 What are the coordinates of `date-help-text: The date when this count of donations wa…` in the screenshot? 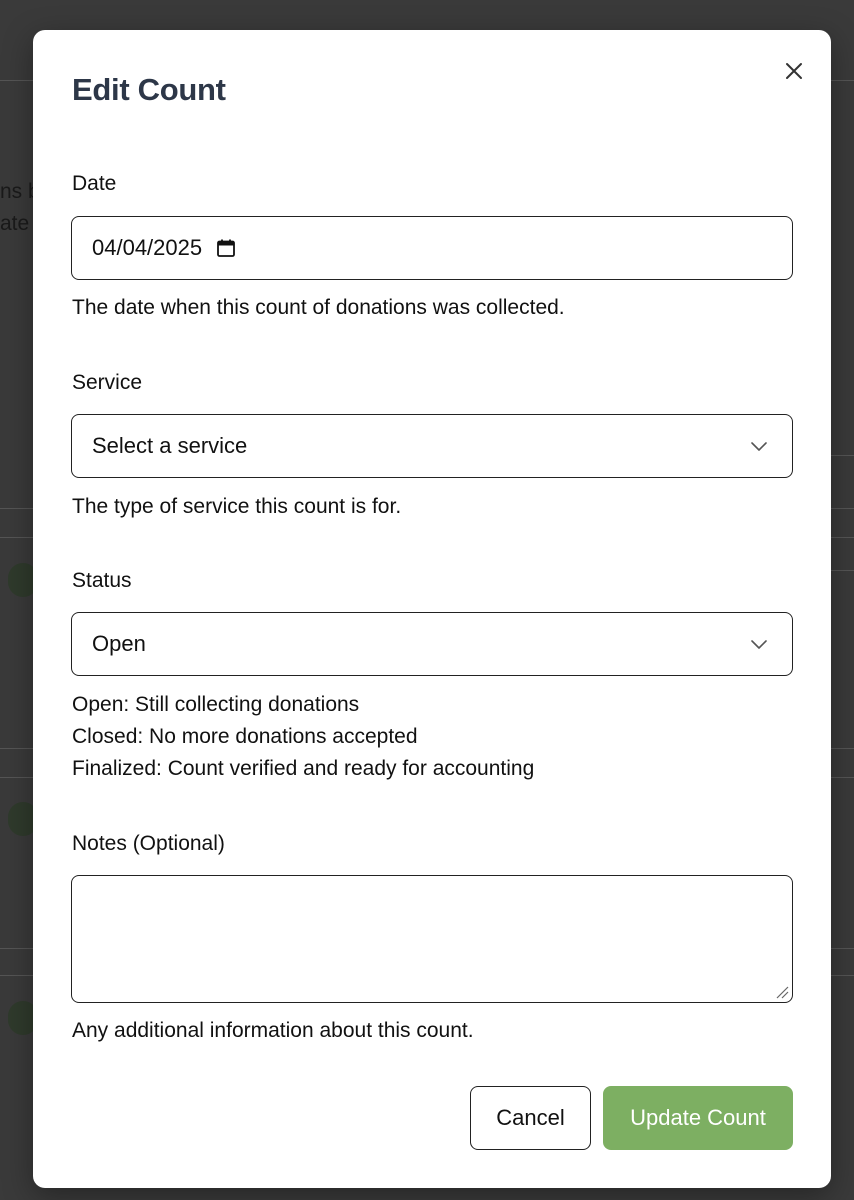 It's located at (318, 307).